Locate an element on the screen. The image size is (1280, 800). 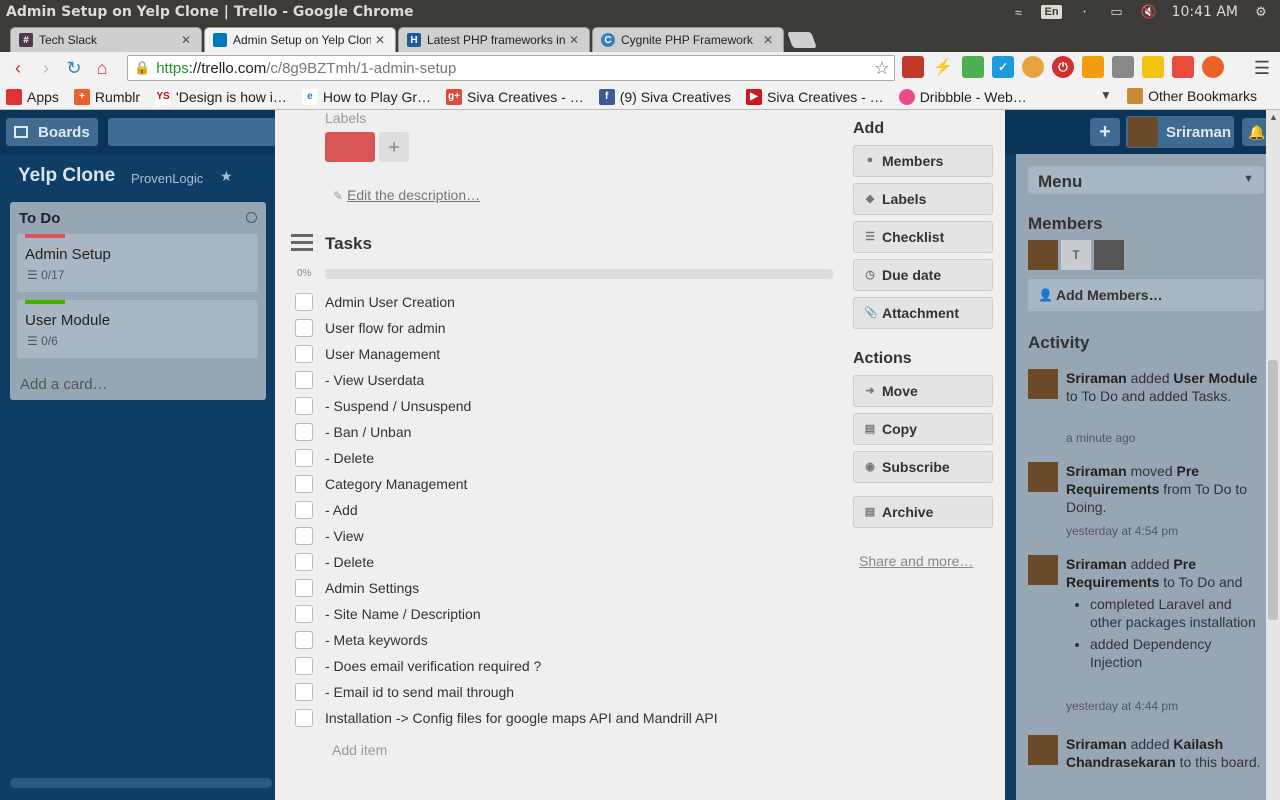
bookmark-star-icon: ☆ is located at coordinates (882, 68).